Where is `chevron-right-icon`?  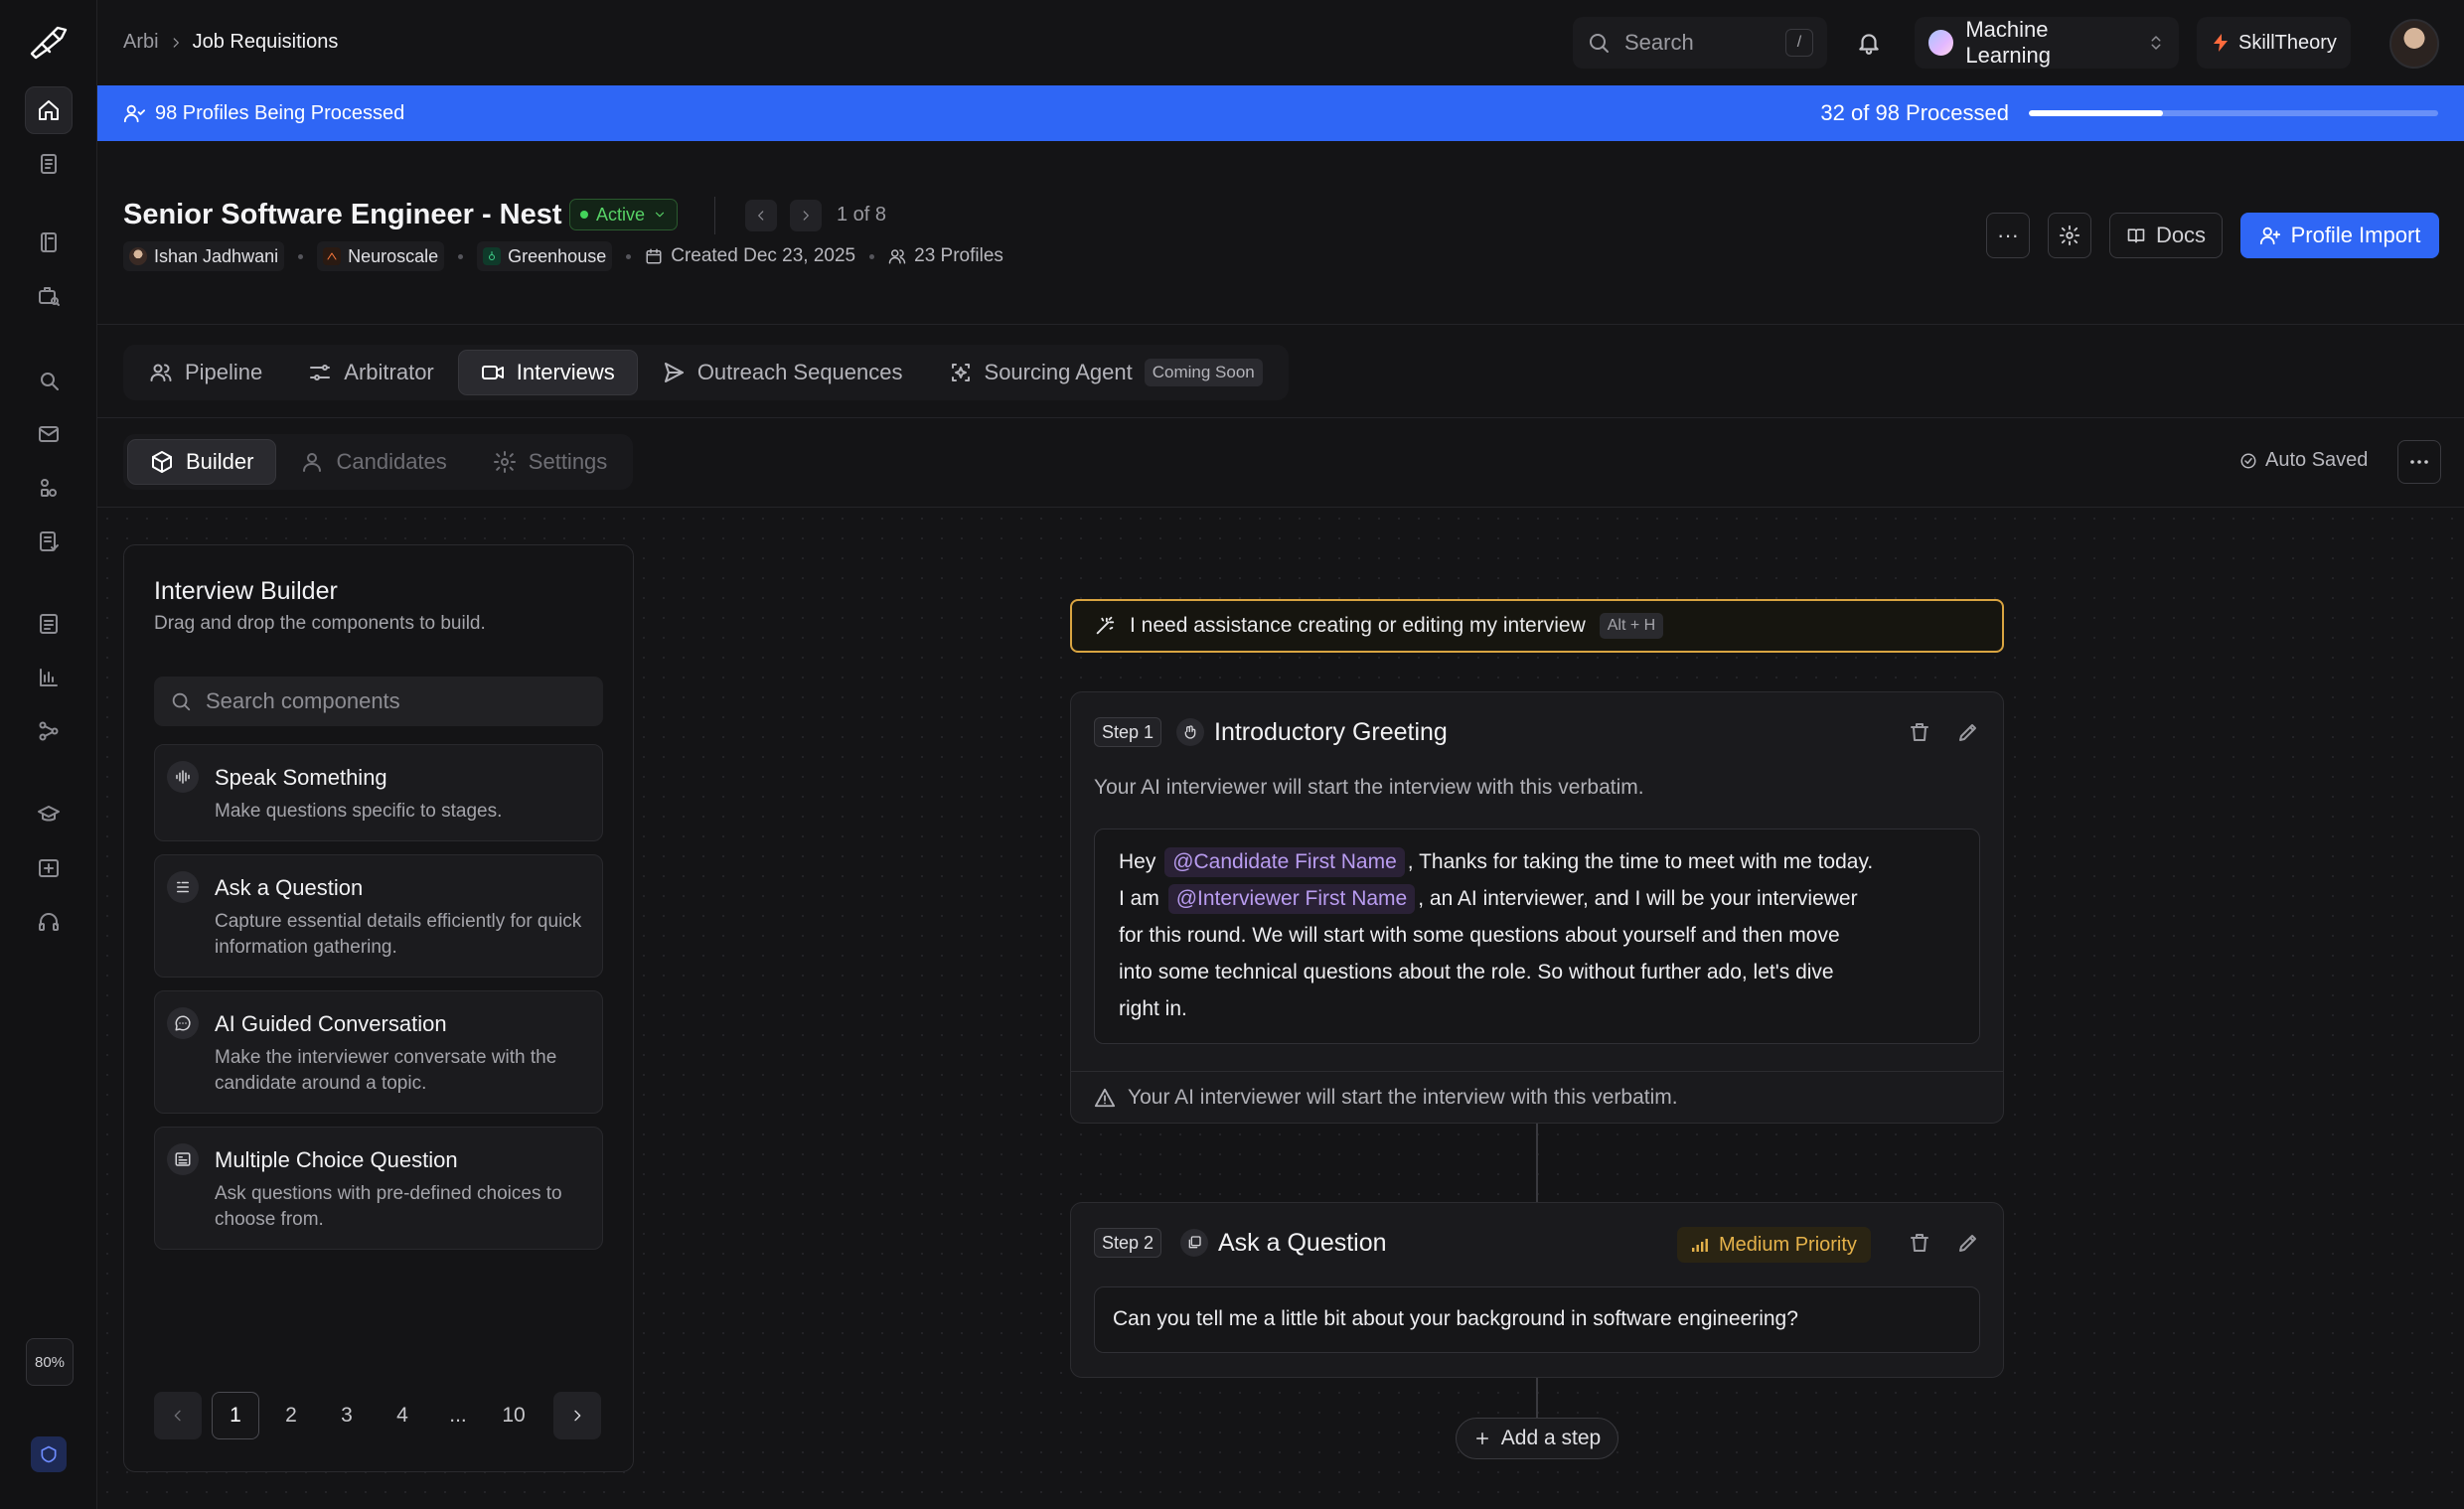
chevron-right-icon is located at coordinates (176, 43).